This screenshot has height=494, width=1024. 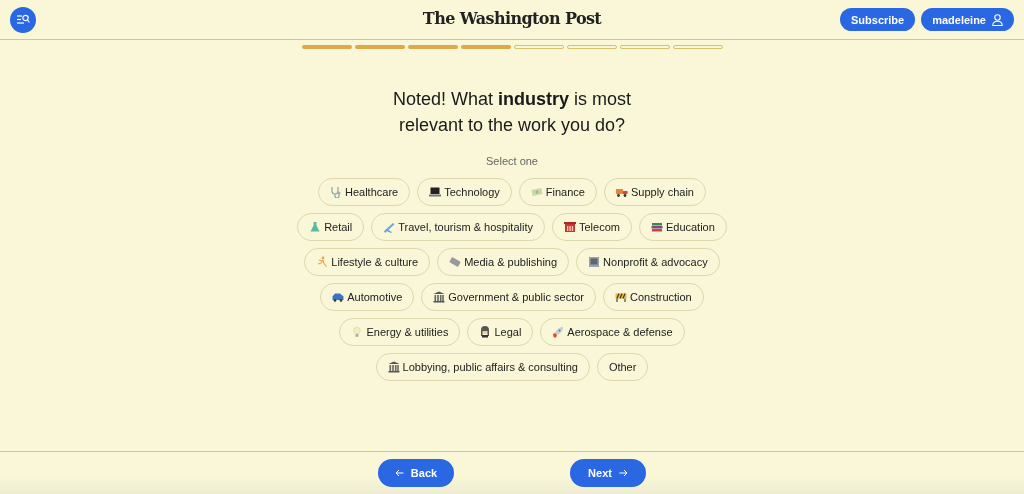 I want to click on option-chip: Healthcare, so click(x=364, y=192).